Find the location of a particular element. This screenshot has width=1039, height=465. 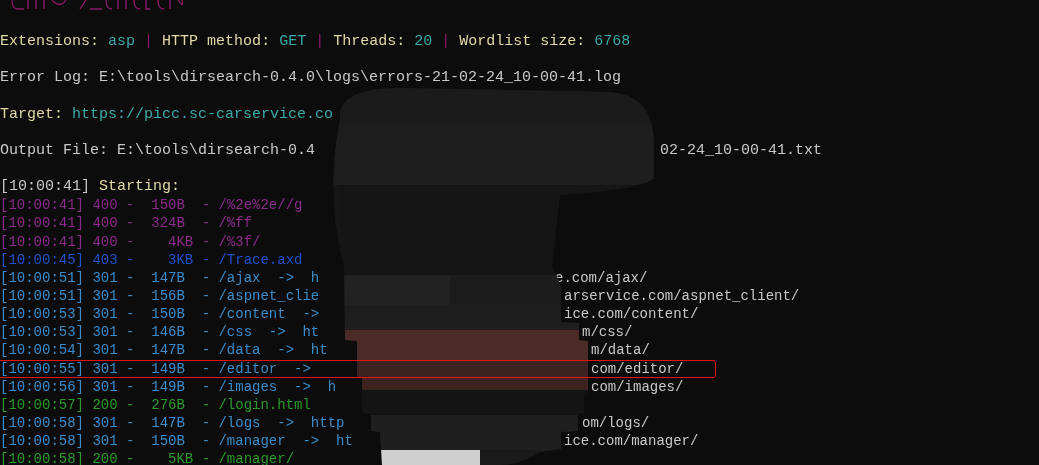

redirect-url: ice.com/manager/ is located at coordinates (631, 441).